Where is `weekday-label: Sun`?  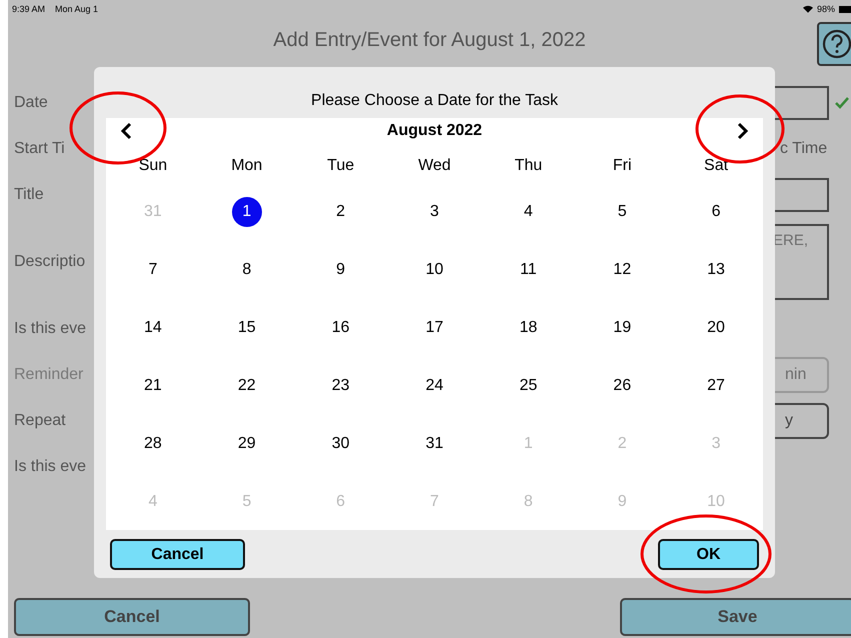
weekday-label: Sun is located at coordinates (153, 166).